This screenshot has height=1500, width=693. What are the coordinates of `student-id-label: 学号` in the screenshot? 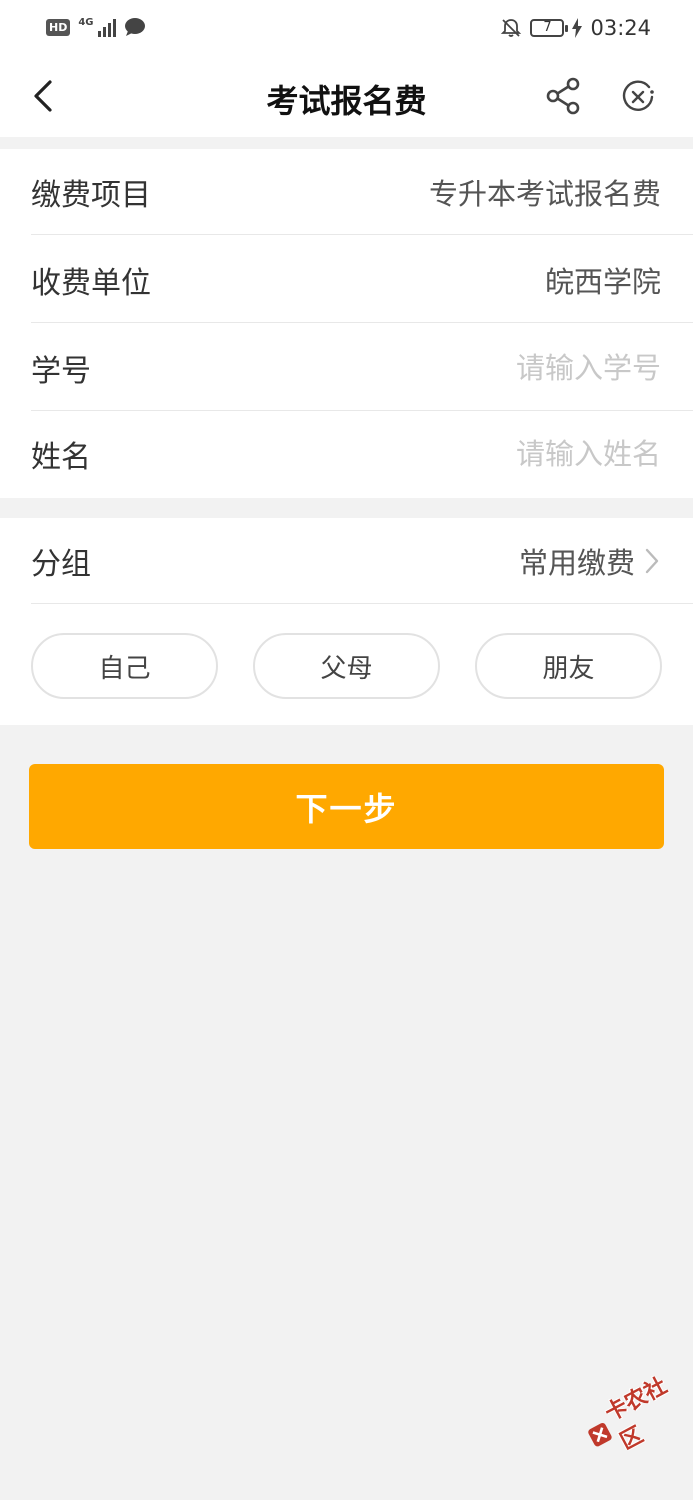 It's located at (61, 371).